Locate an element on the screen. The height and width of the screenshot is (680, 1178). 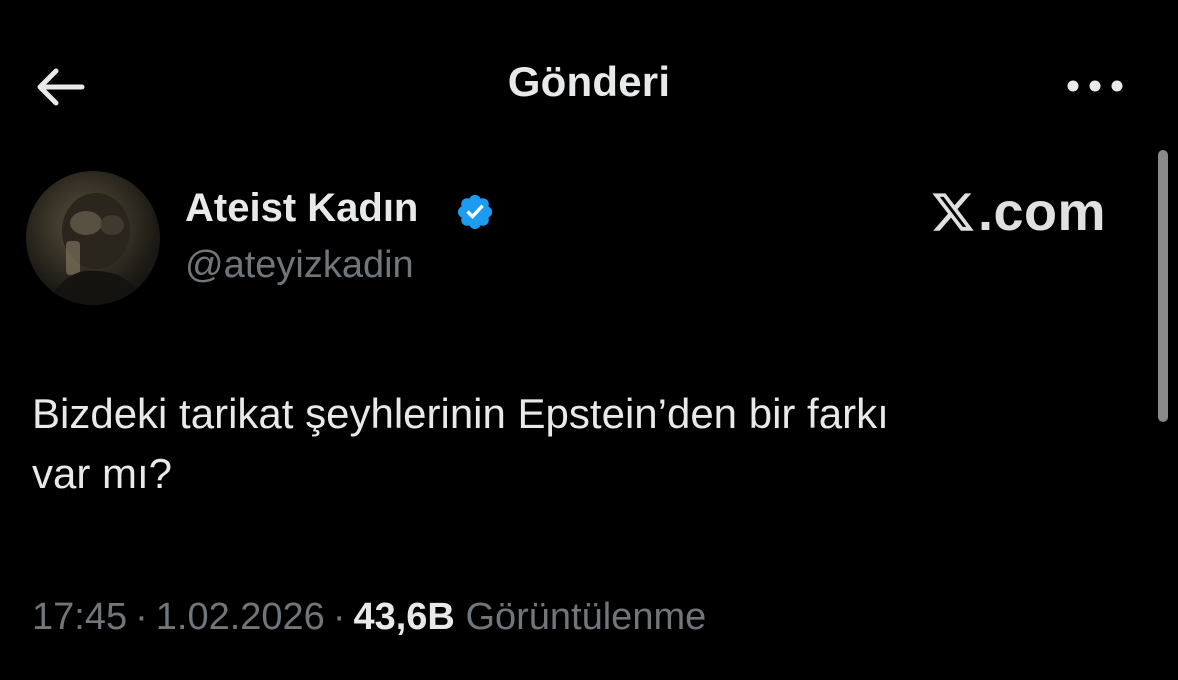
avatar-photo is located at coordinates (96, 249).